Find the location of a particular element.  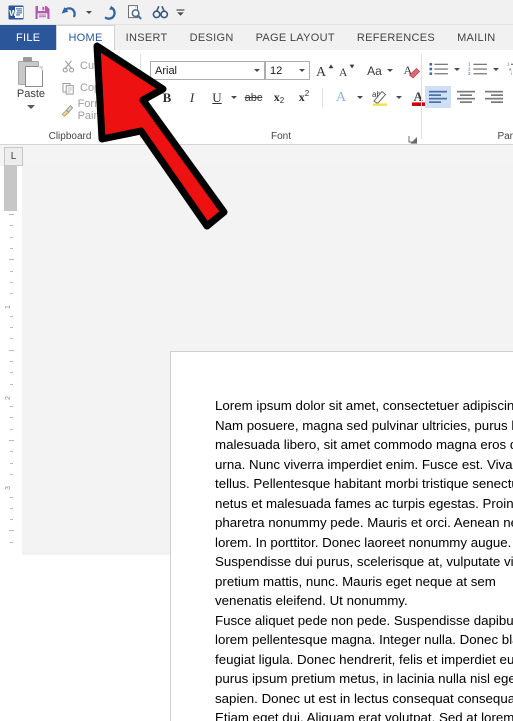

group-label-paragraph: Par is located at coordinates (467, 136).